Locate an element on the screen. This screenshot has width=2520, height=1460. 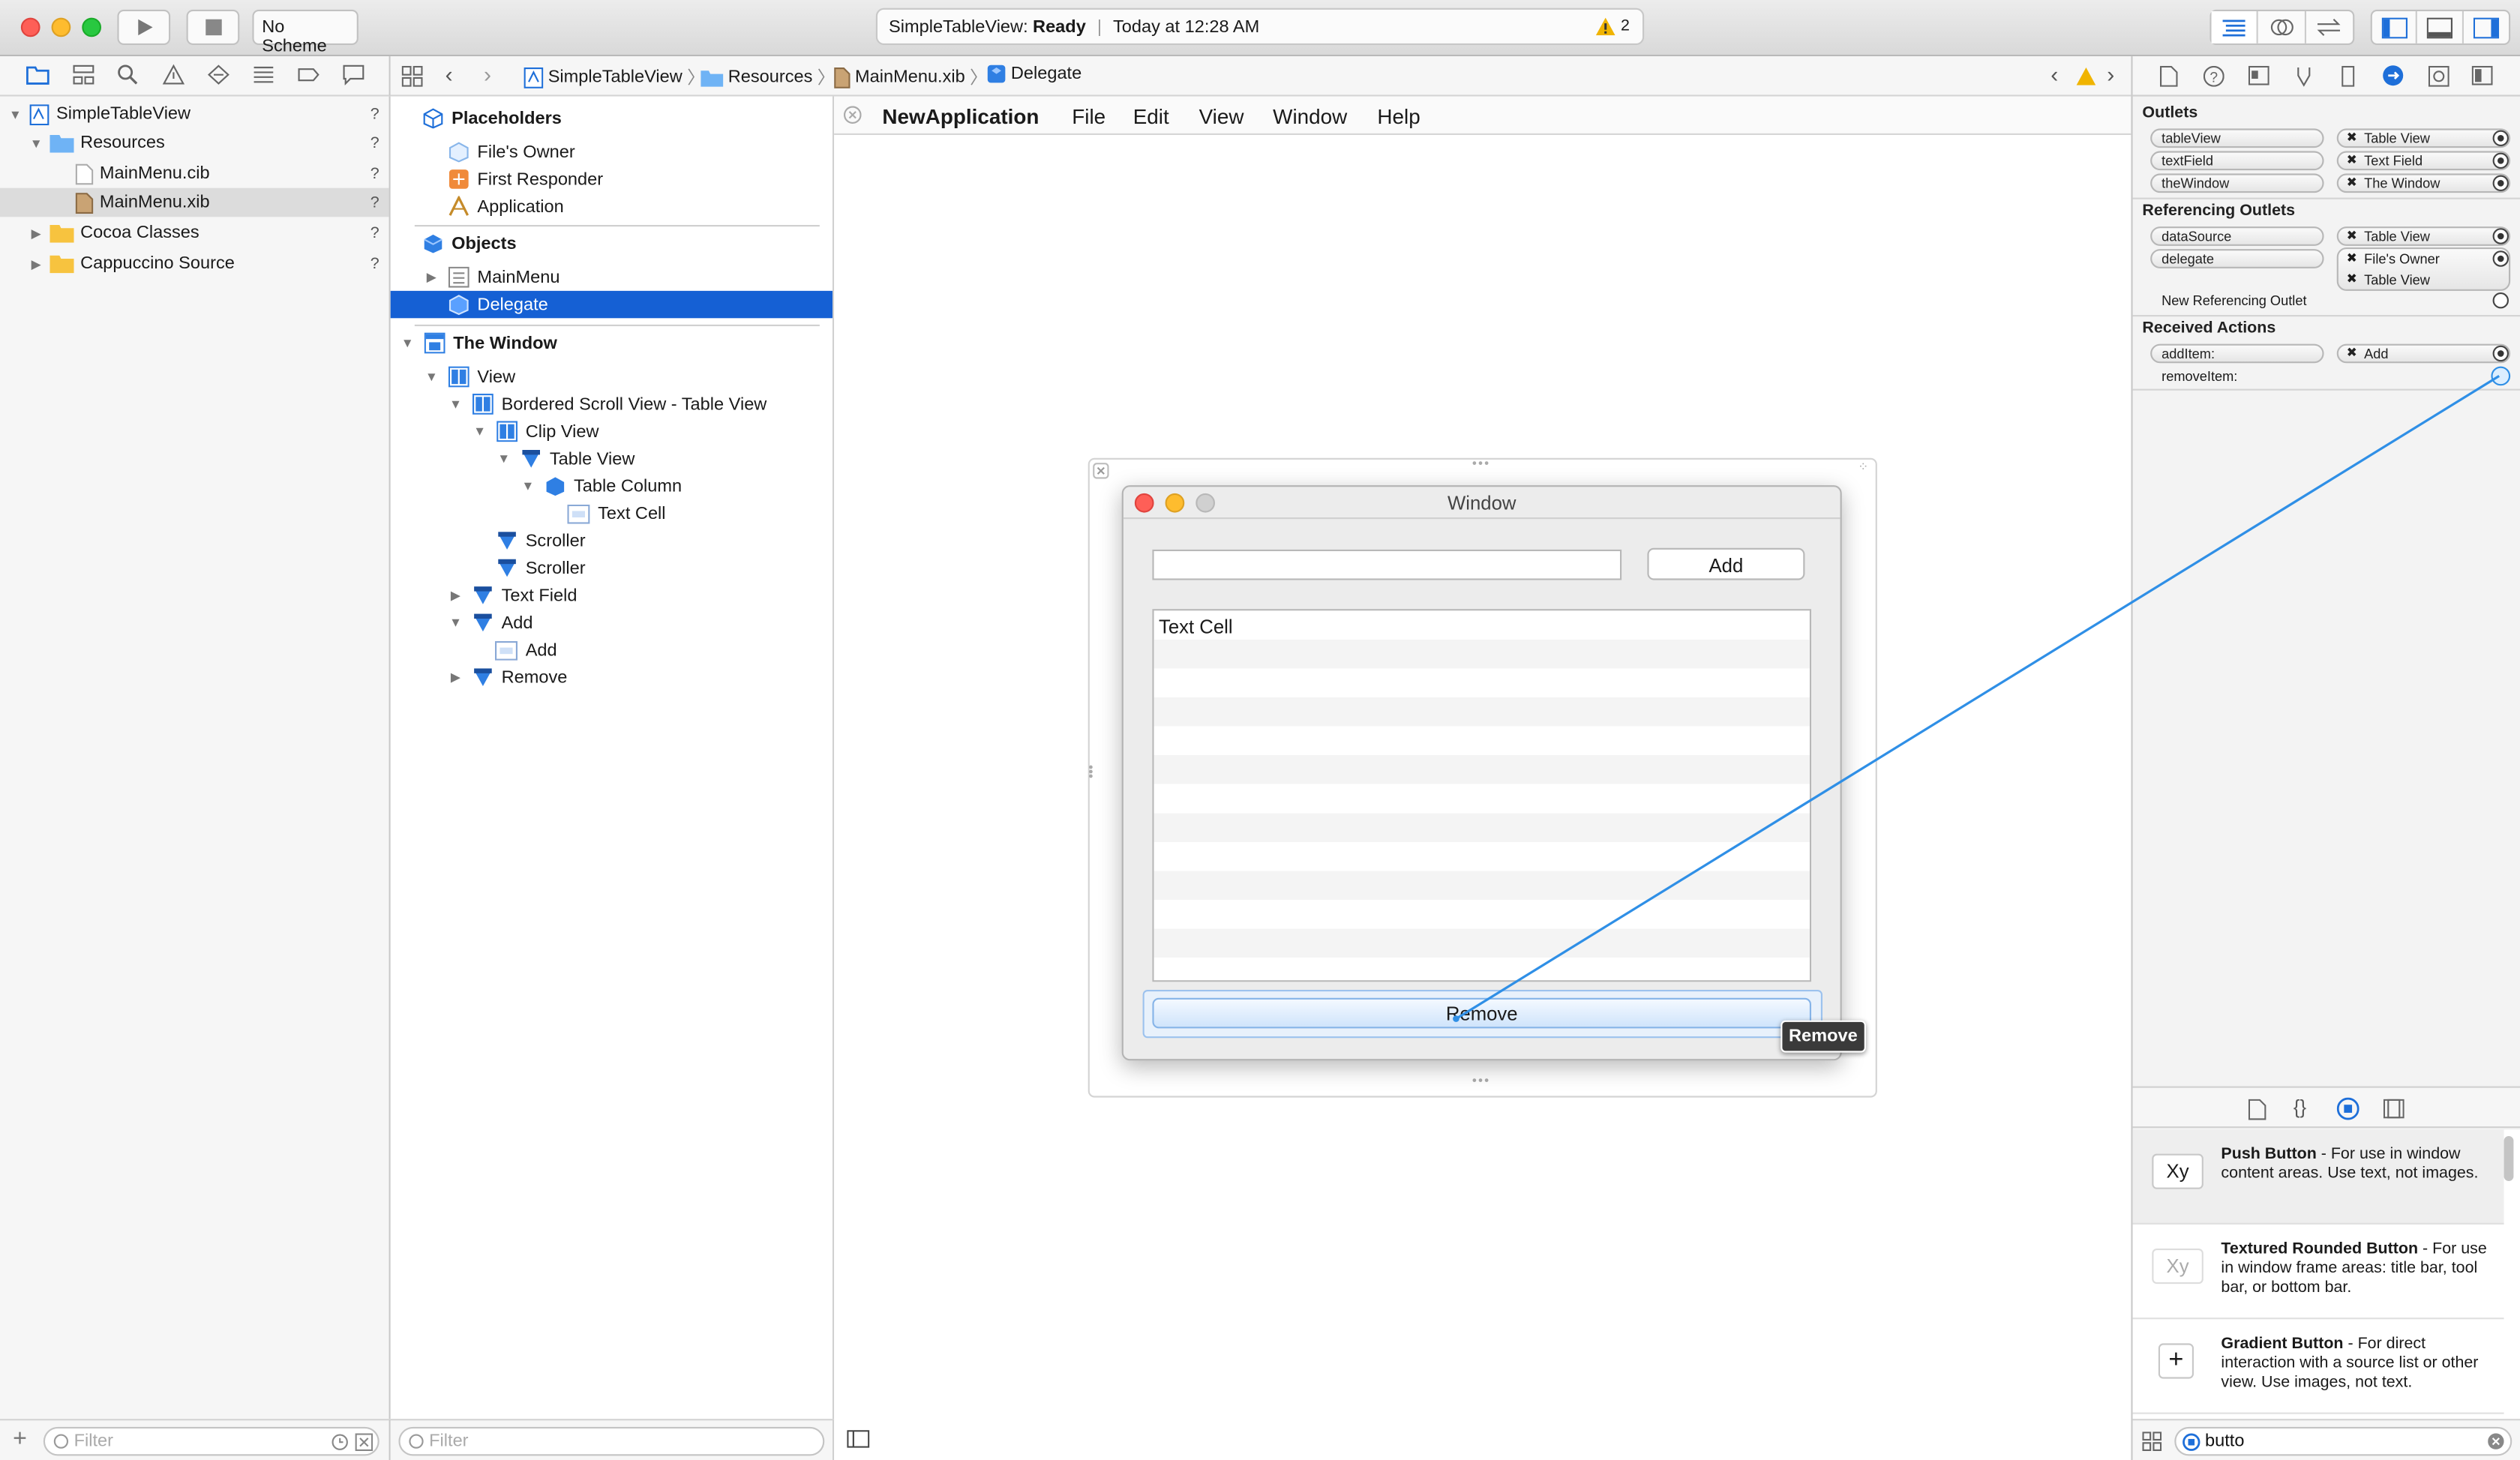
close-circle-icon is located at coordinates (853, 115).